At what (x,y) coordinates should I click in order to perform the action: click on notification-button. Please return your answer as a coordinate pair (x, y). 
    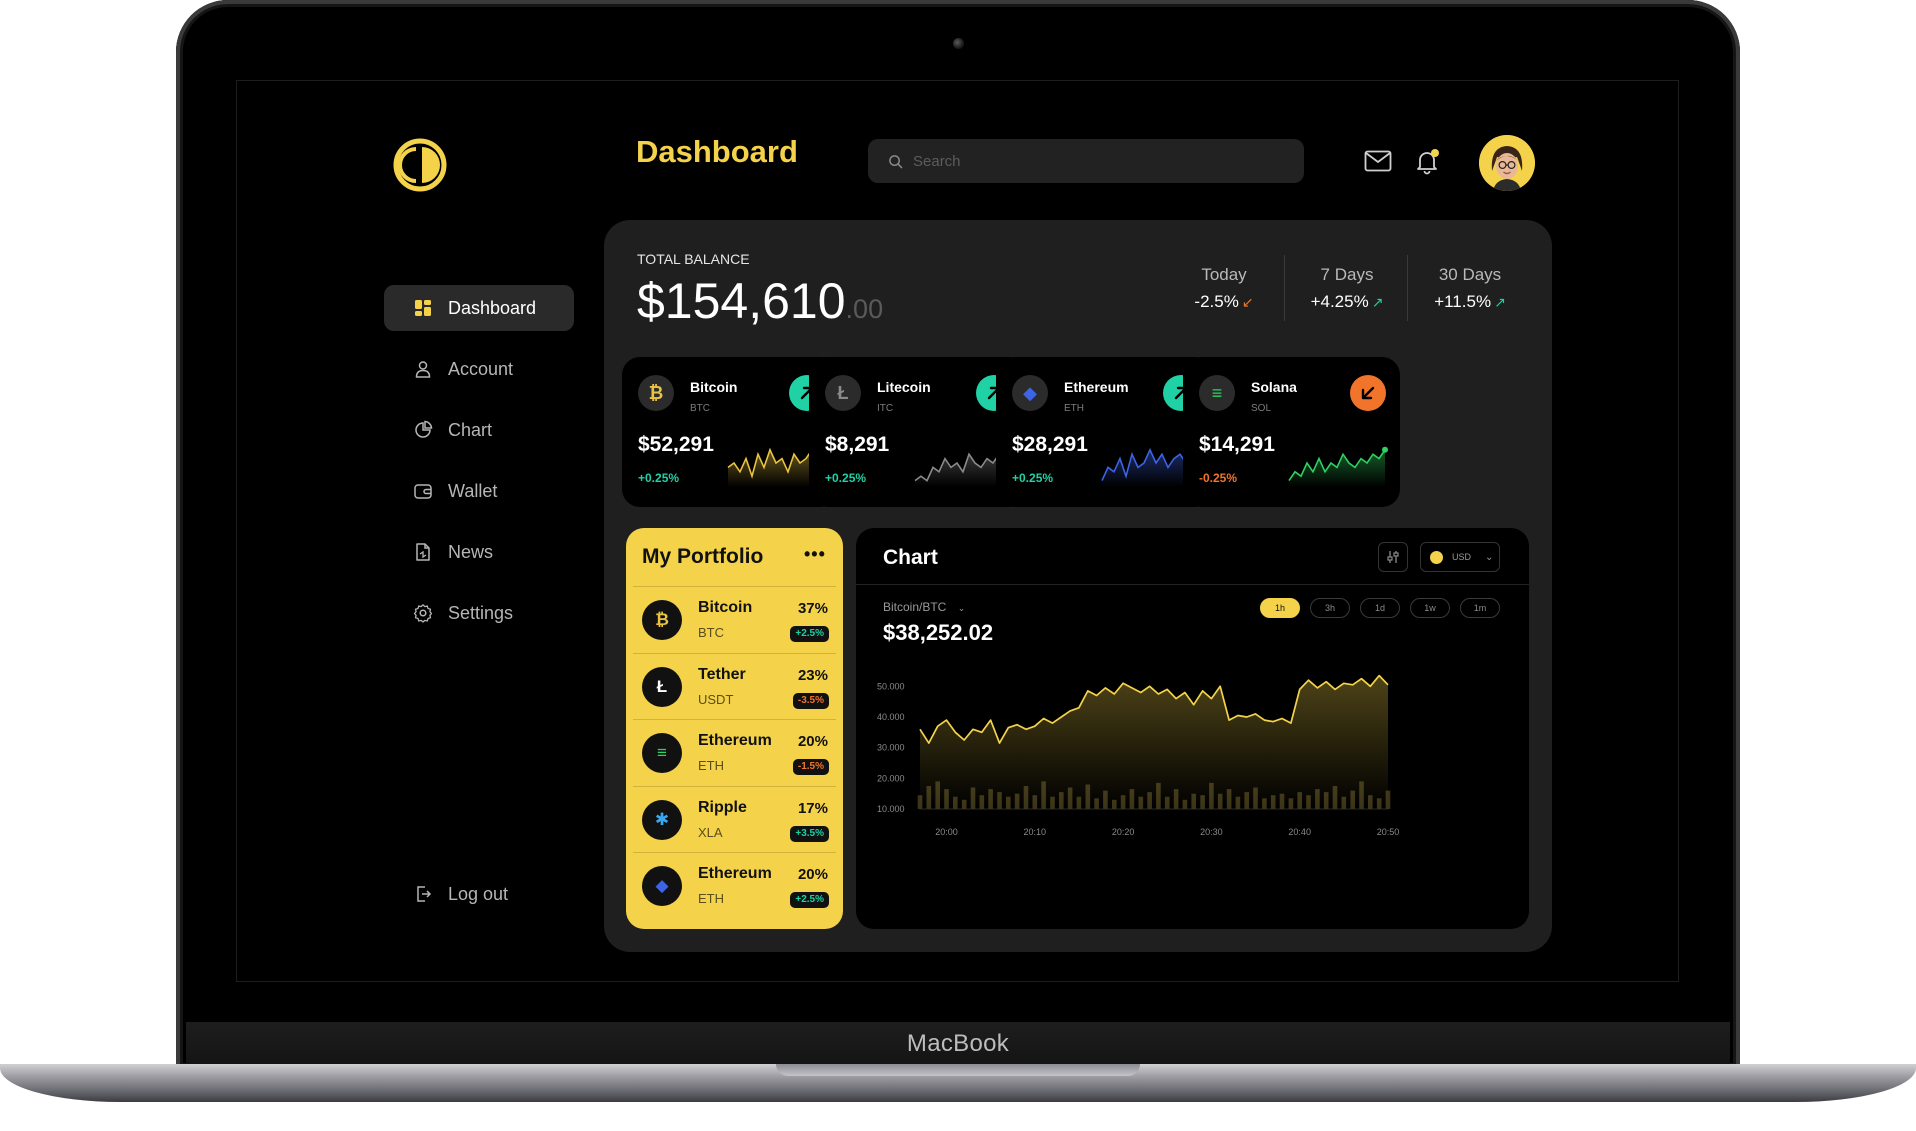
    Looking at the image, I should click on (1427, 161).